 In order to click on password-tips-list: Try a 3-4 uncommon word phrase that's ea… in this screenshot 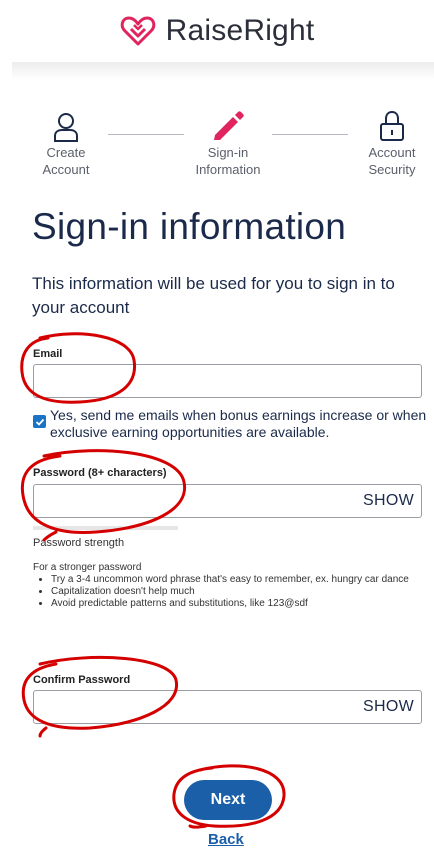, I will do `click(228, 592)`.